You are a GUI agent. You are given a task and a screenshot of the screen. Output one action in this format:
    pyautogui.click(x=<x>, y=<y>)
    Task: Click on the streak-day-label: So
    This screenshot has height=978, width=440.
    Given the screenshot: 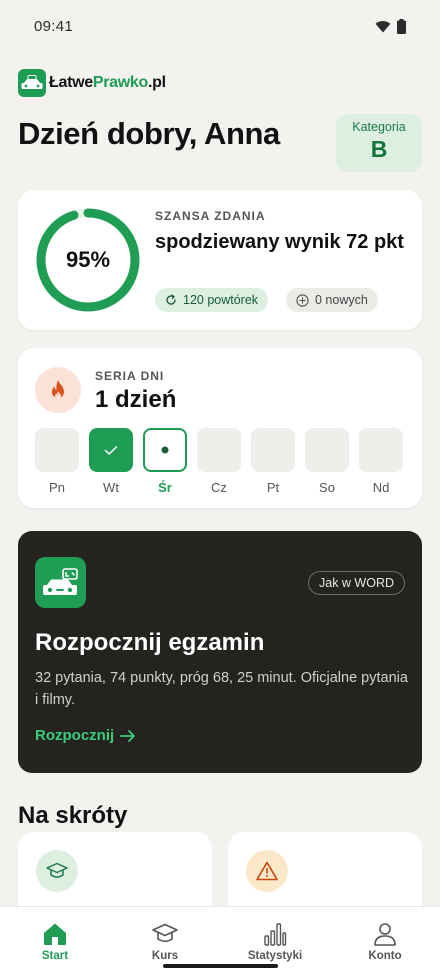 What is the action you would take?
    pyautogui.click(x=327, y=487)
    